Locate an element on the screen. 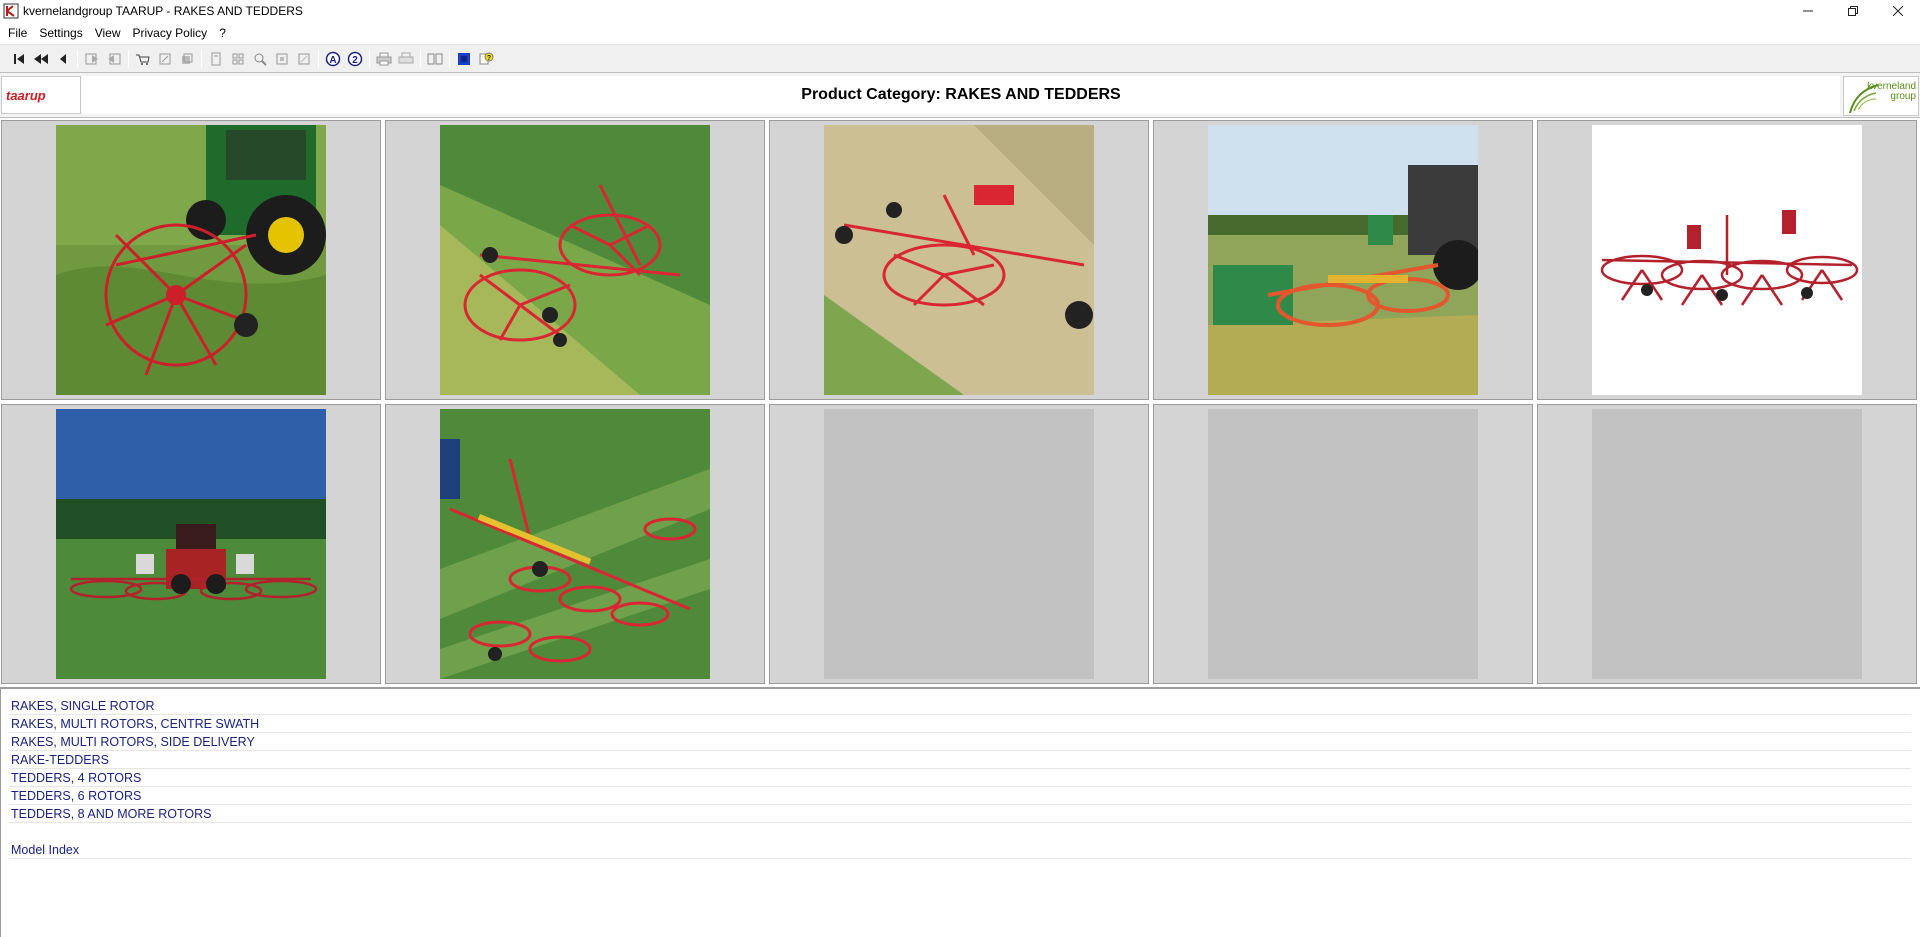  category-link: TEDDERS, 4 ROTORS is located at coordinates (960, 778).